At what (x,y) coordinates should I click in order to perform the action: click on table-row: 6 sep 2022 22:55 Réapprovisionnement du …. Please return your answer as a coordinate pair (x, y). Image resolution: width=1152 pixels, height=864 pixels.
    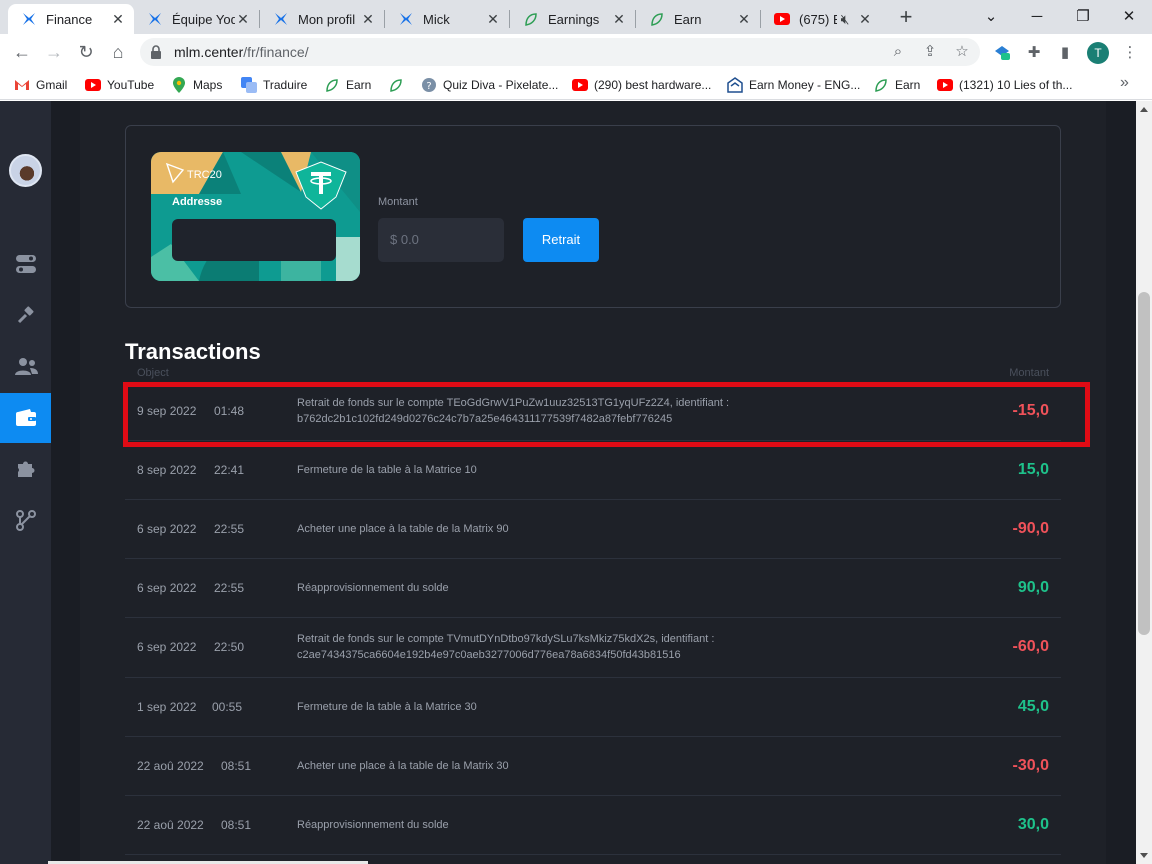
    Looking at the image, I should click on (593, 588).